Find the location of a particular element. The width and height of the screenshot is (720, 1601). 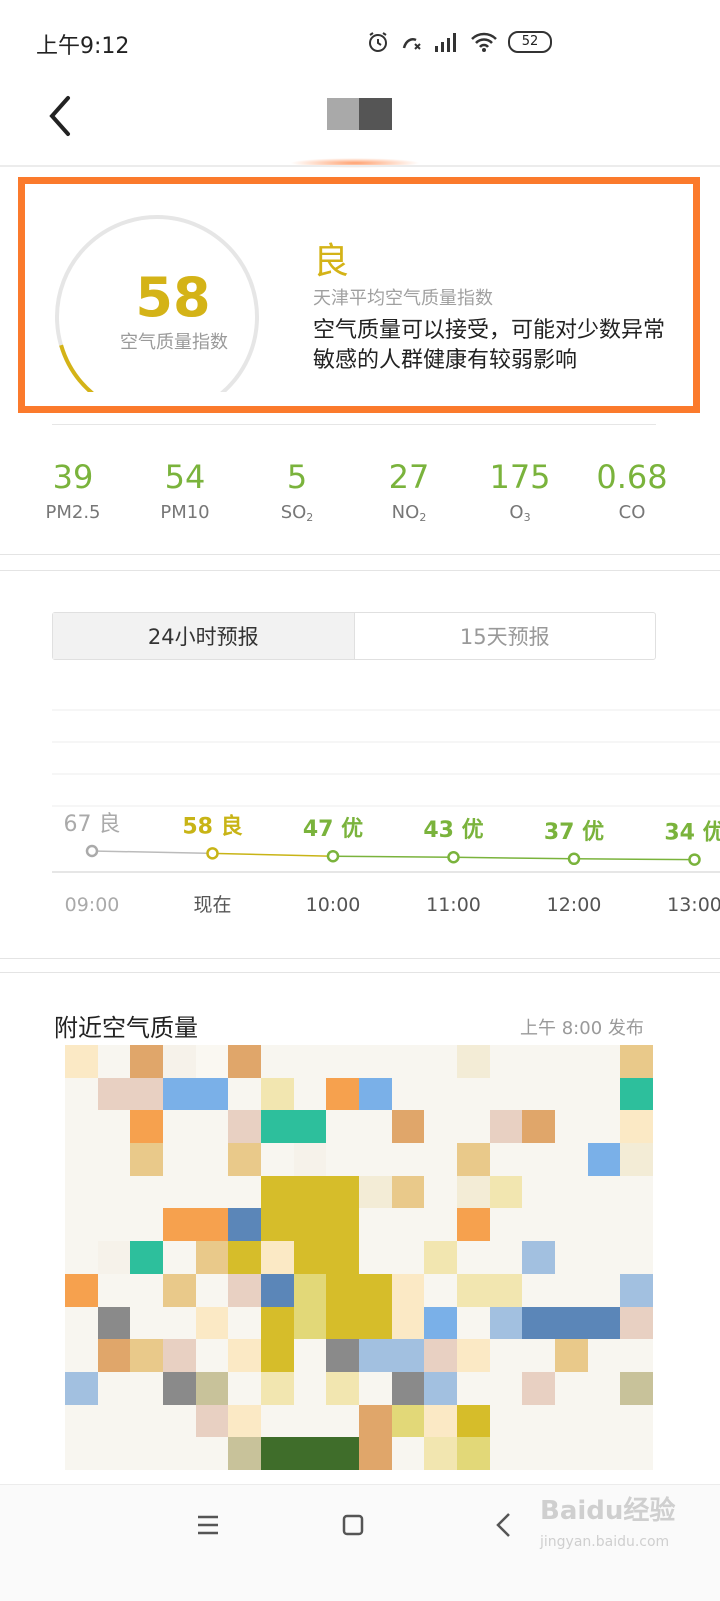

missed-call-icon is located at coordinates (411, 44).